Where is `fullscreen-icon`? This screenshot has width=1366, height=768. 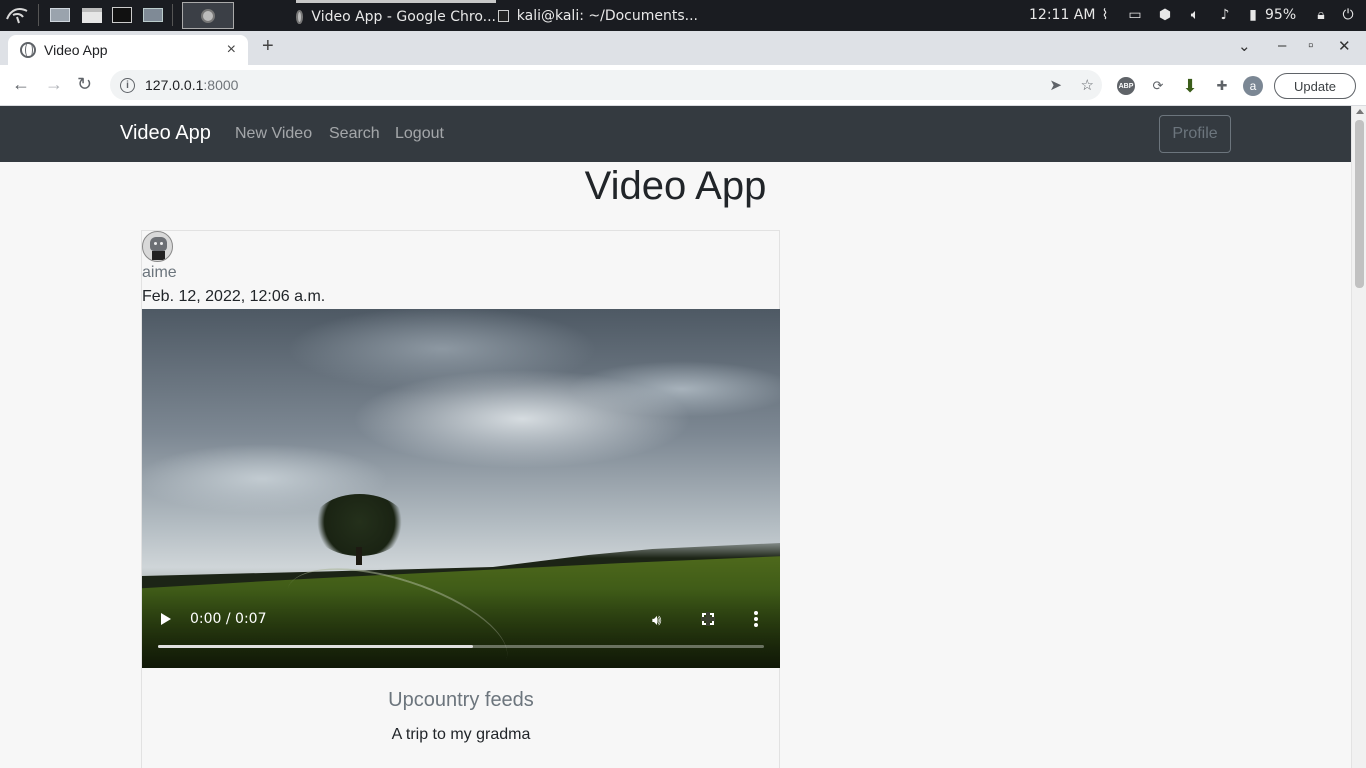 fullscreen-icon is located at coordinates (708, 619).